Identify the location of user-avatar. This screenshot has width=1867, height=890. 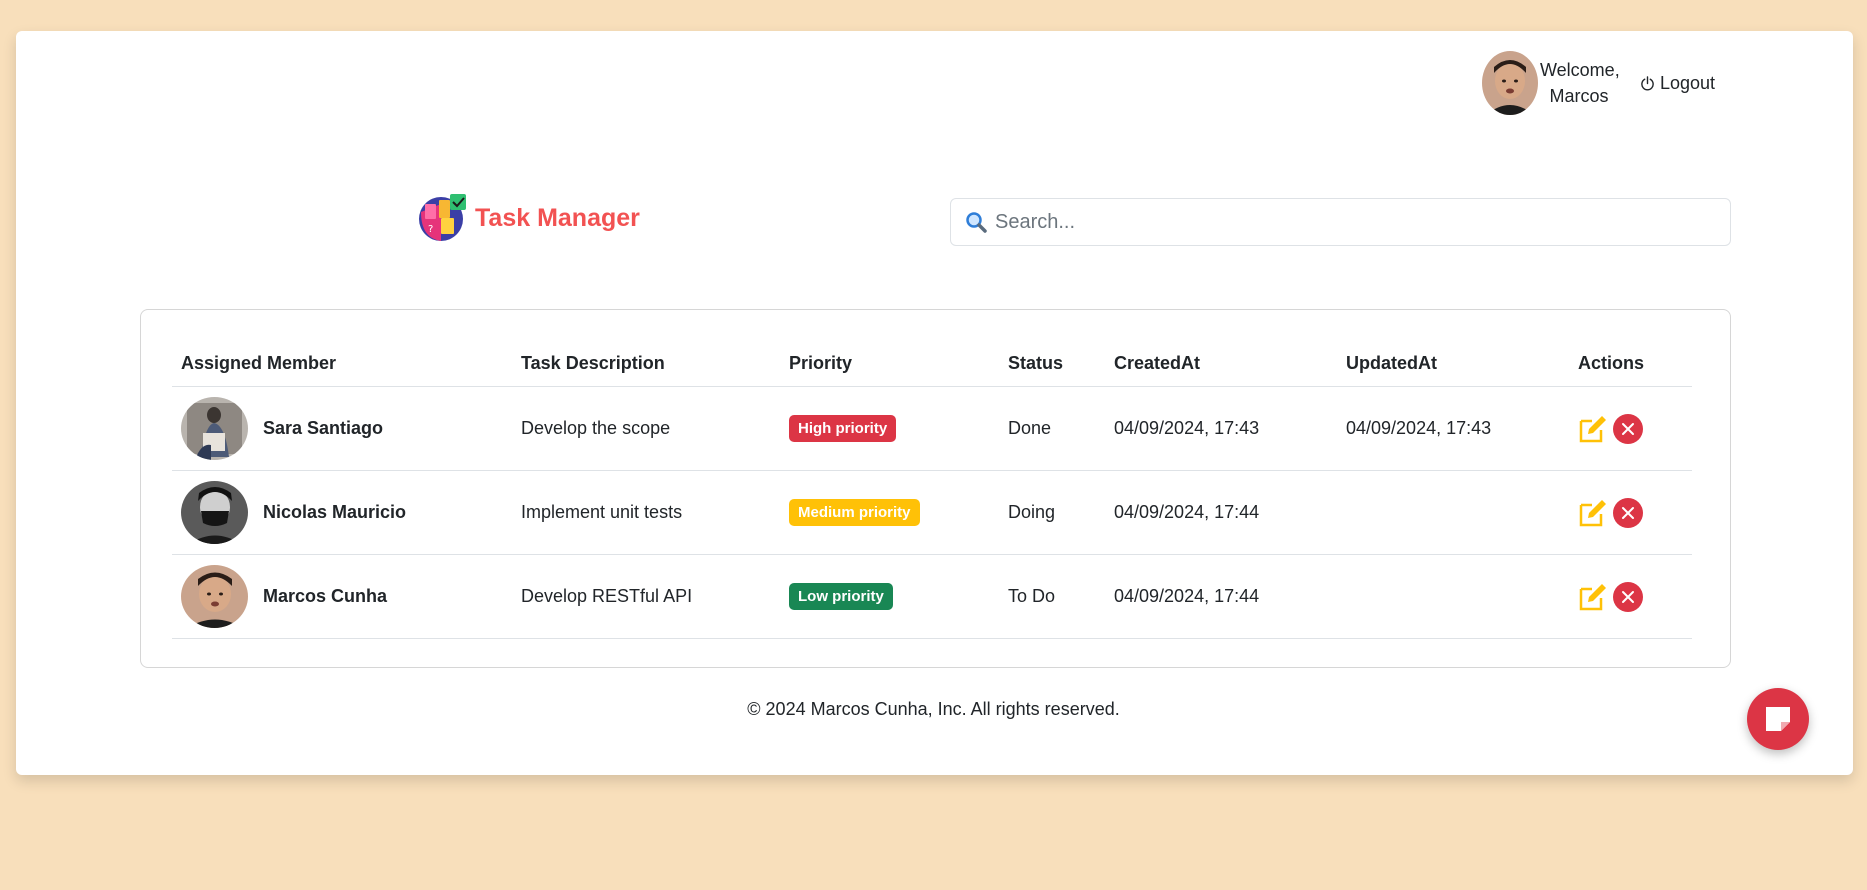
(1510, 83).